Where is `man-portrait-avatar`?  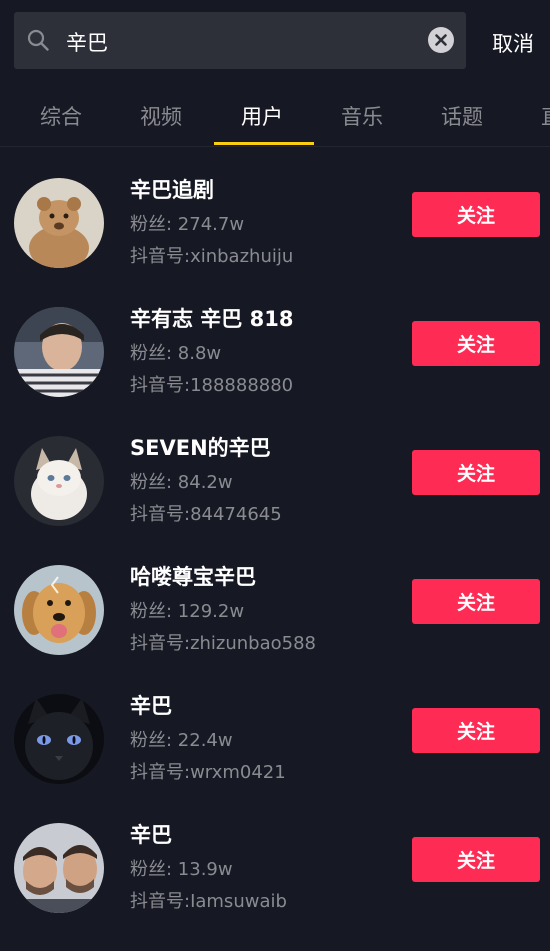
man-portrait-avatar is located at coordinates (59, 352).